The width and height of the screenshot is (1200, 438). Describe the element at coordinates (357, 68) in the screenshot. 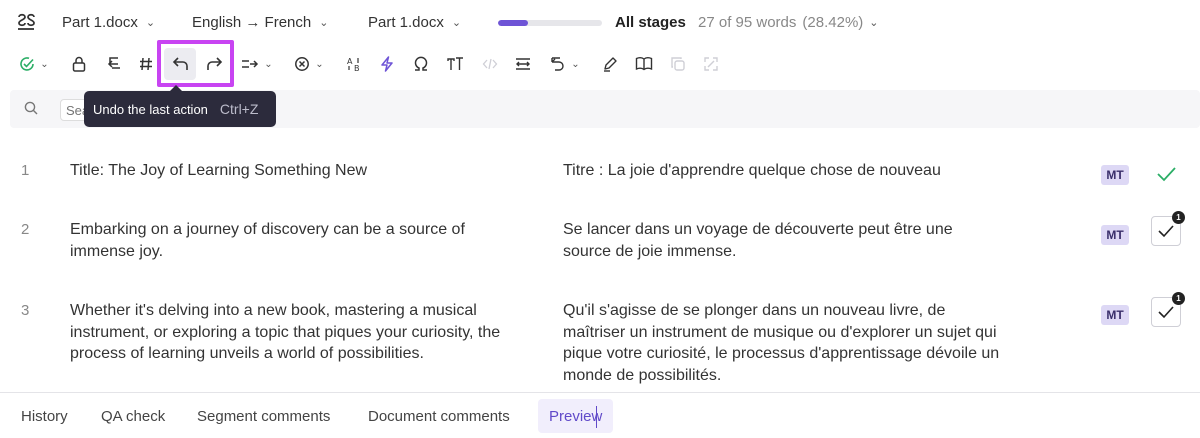

I see `svg-text: B` at that location.